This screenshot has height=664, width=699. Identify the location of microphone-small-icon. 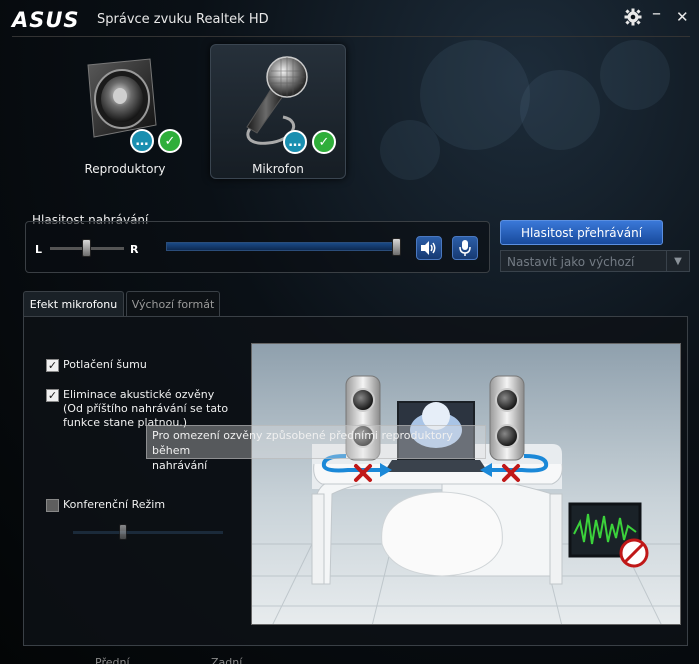
(465, 248).